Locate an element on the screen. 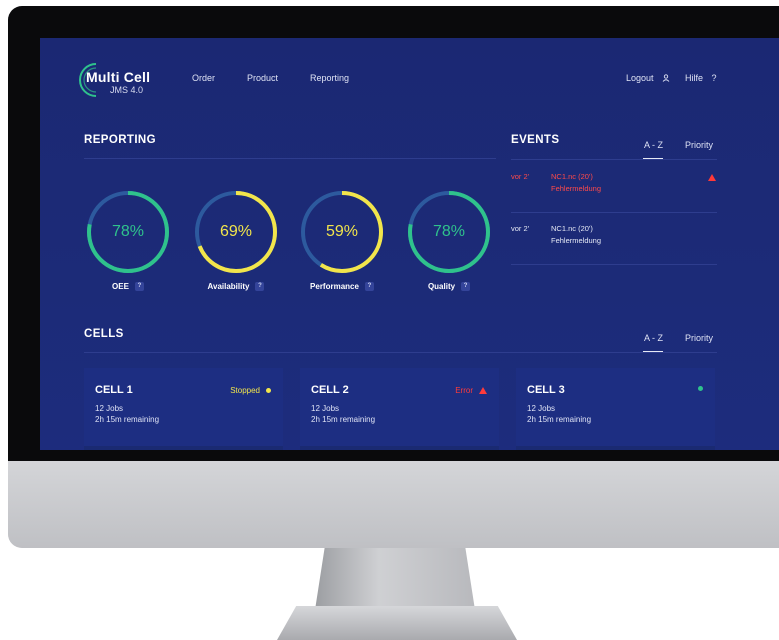  logo-title: Multi Cell is located at coordinates (118, 77).